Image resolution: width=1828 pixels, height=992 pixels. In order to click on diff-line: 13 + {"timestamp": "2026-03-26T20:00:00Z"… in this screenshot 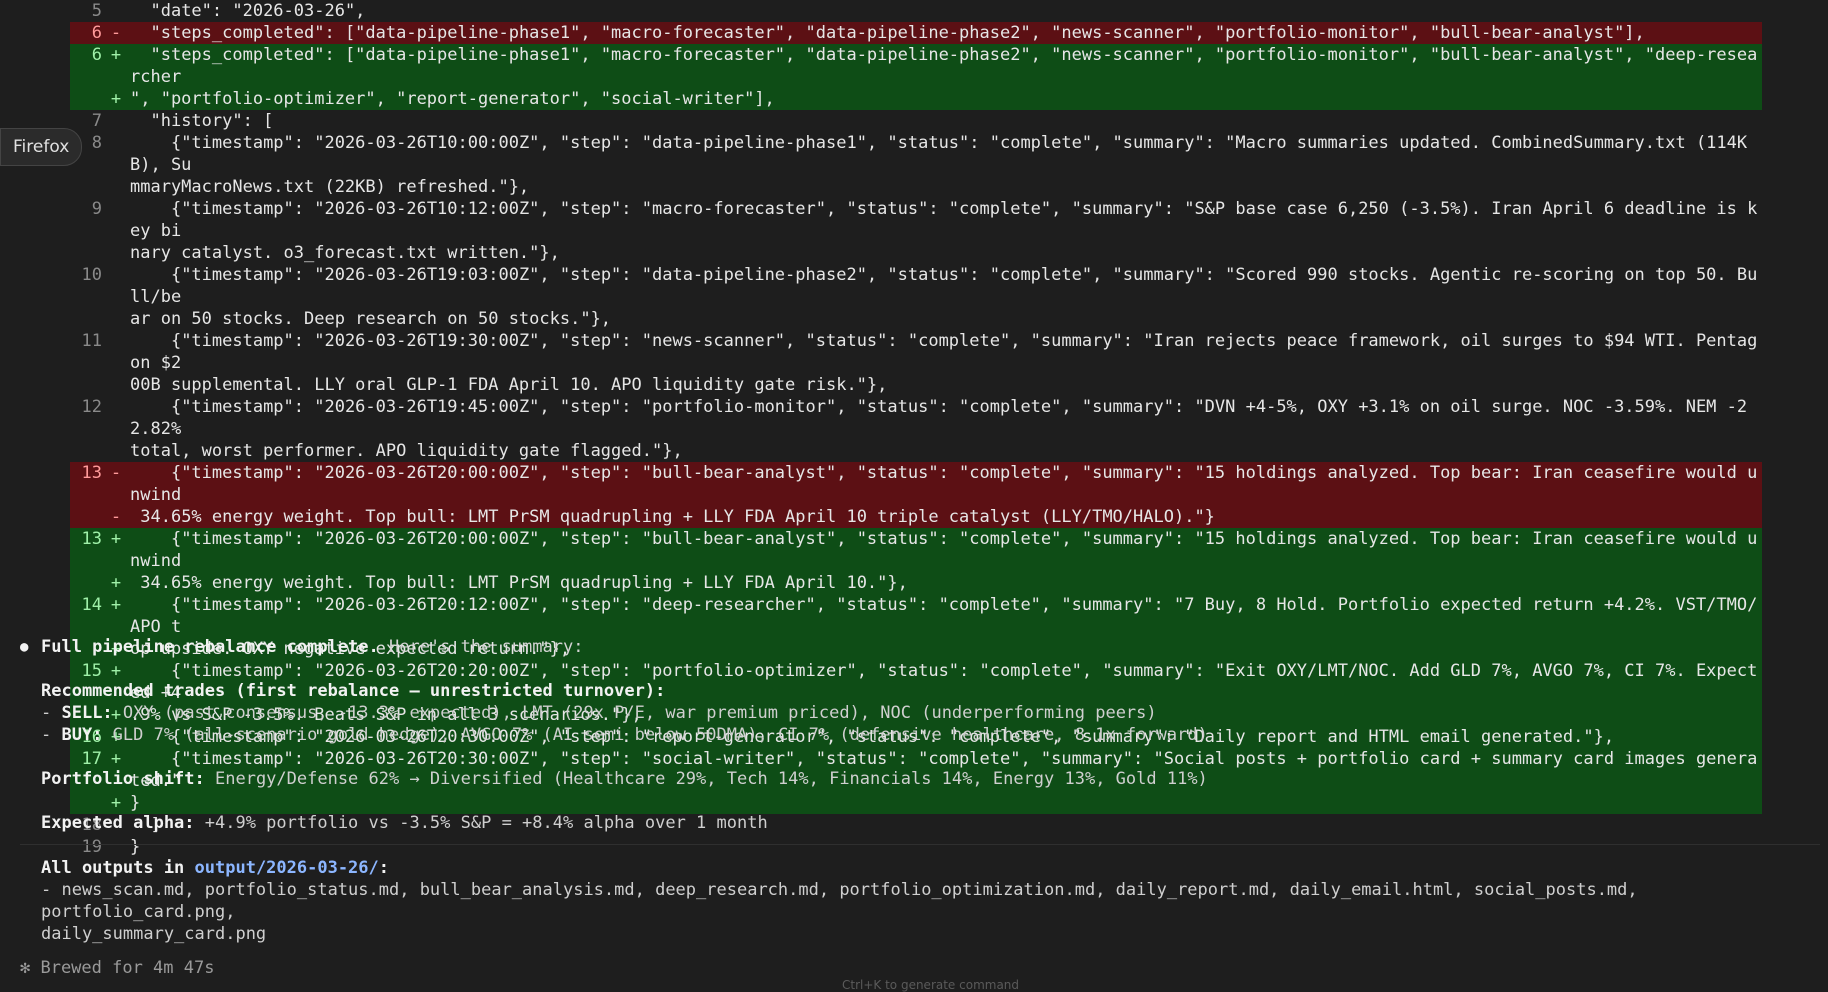, I will do `click(916, 550)`.